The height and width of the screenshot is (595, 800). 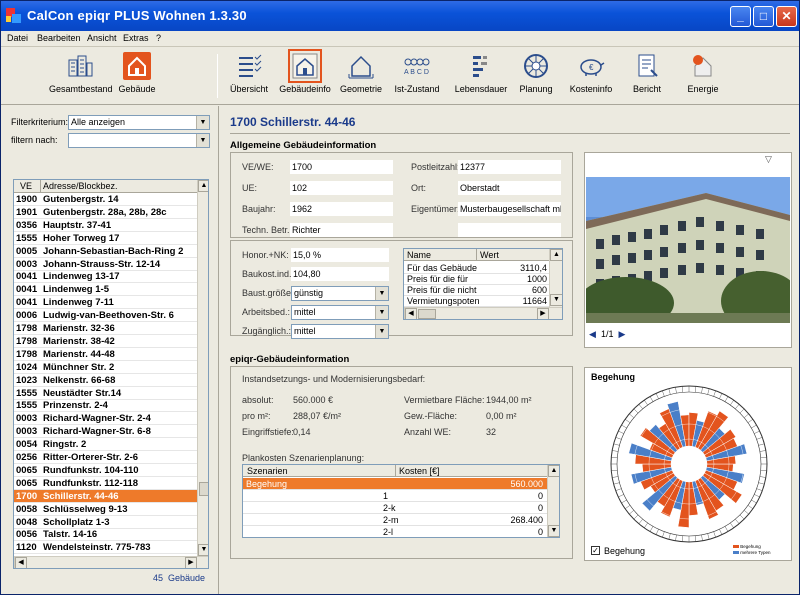 I want to click on tb-lebensdauer-button: Lebensdauer, so click(x=481, y=73).